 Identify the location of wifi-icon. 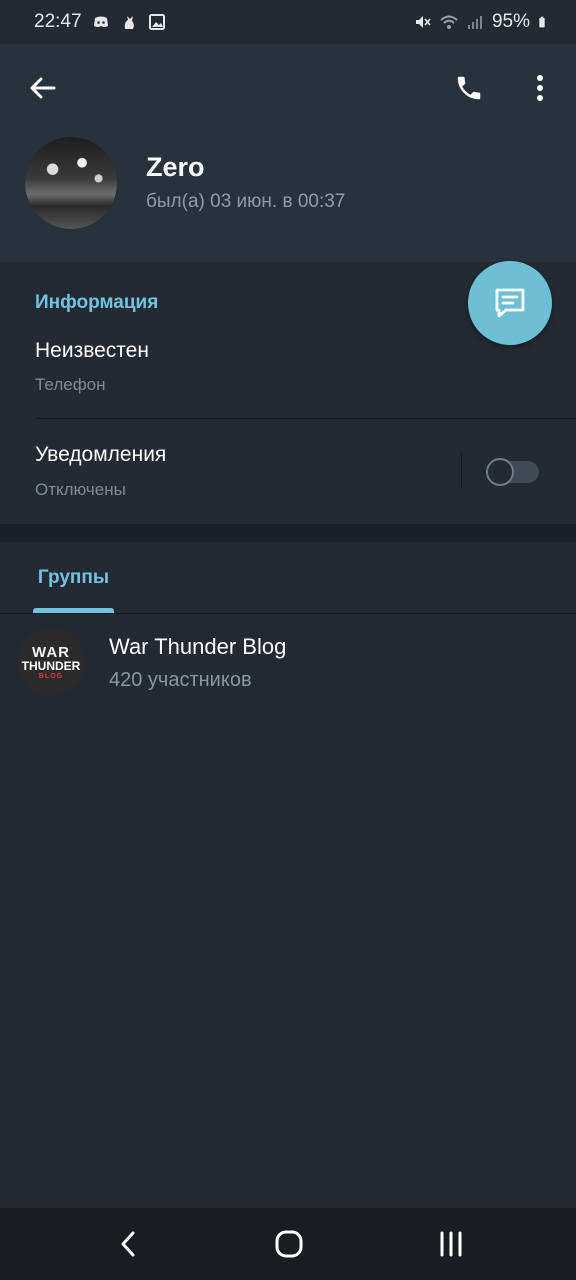
(449, 22).